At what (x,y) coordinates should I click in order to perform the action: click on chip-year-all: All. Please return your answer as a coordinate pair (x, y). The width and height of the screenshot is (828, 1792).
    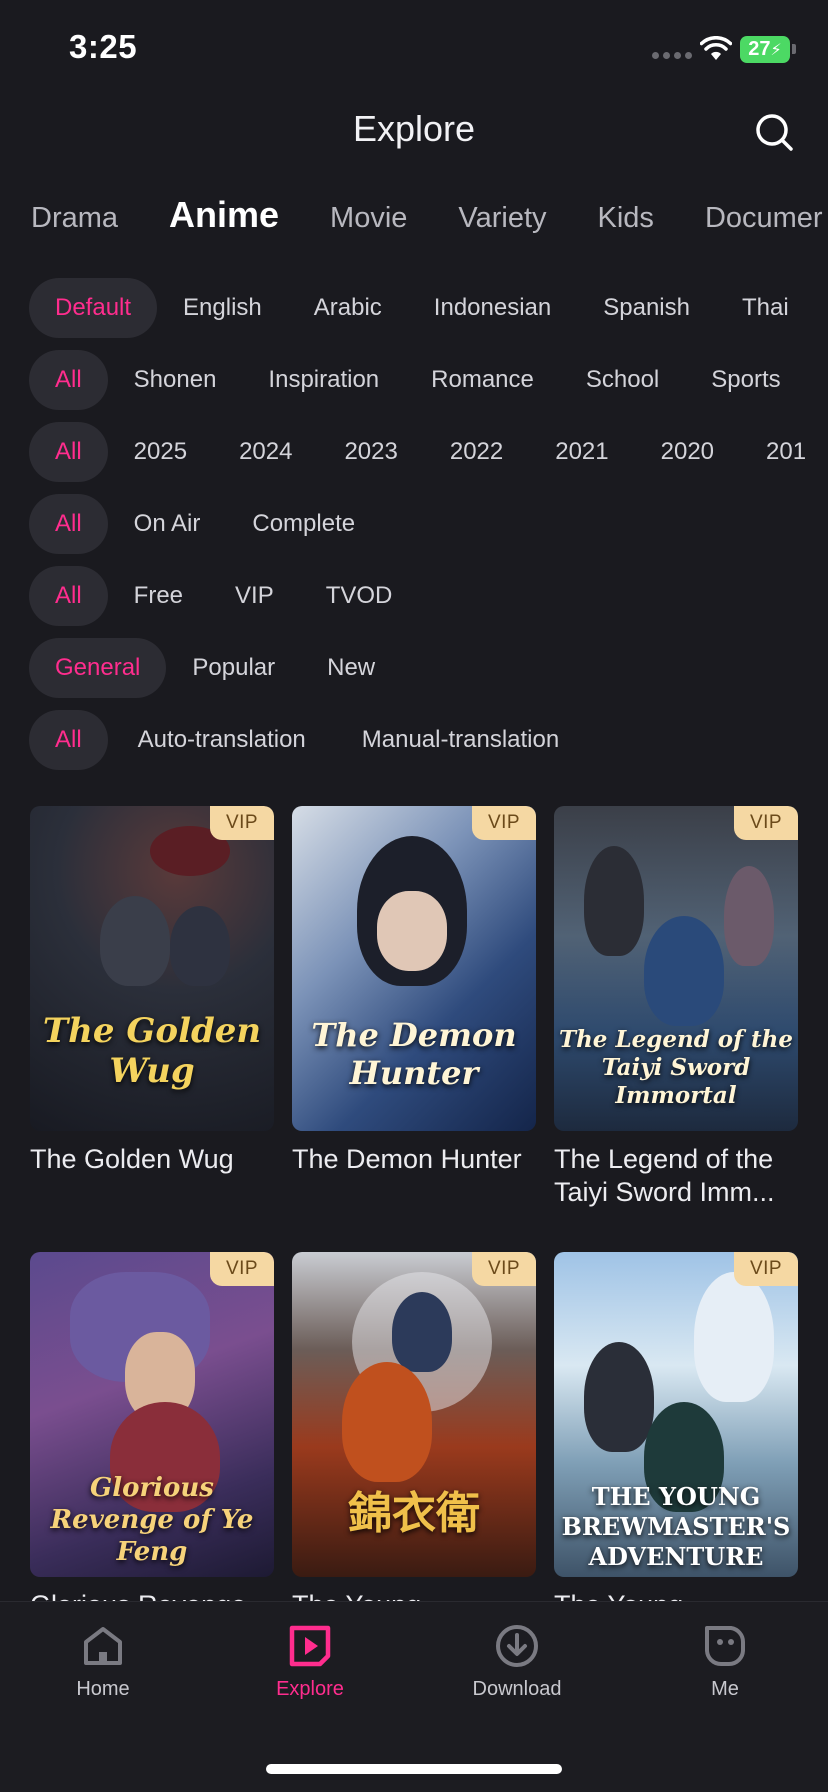
    Looking at the image, I should click on (68, 452).